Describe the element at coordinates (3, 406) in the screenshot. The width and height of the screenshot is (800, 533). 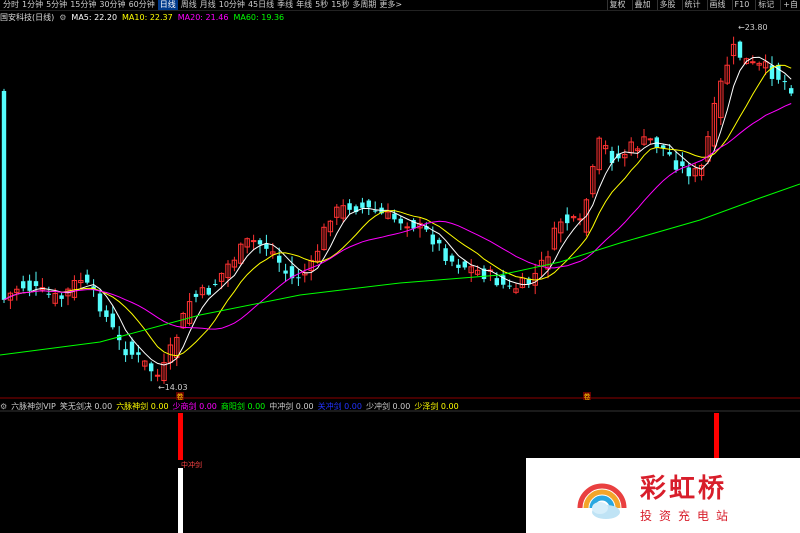
I see `indicator-settings-icon: ⚙` at that location.